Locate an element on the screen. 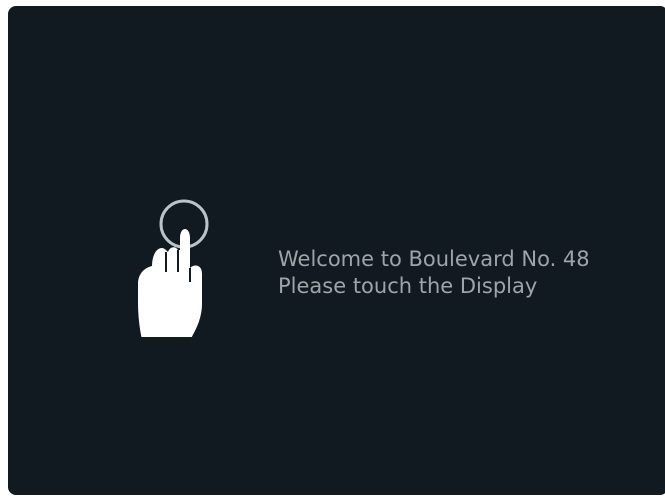 This screenshot has width=665, height=497. instruction-line: Please touch the Display is located at coordinates (408, 286).